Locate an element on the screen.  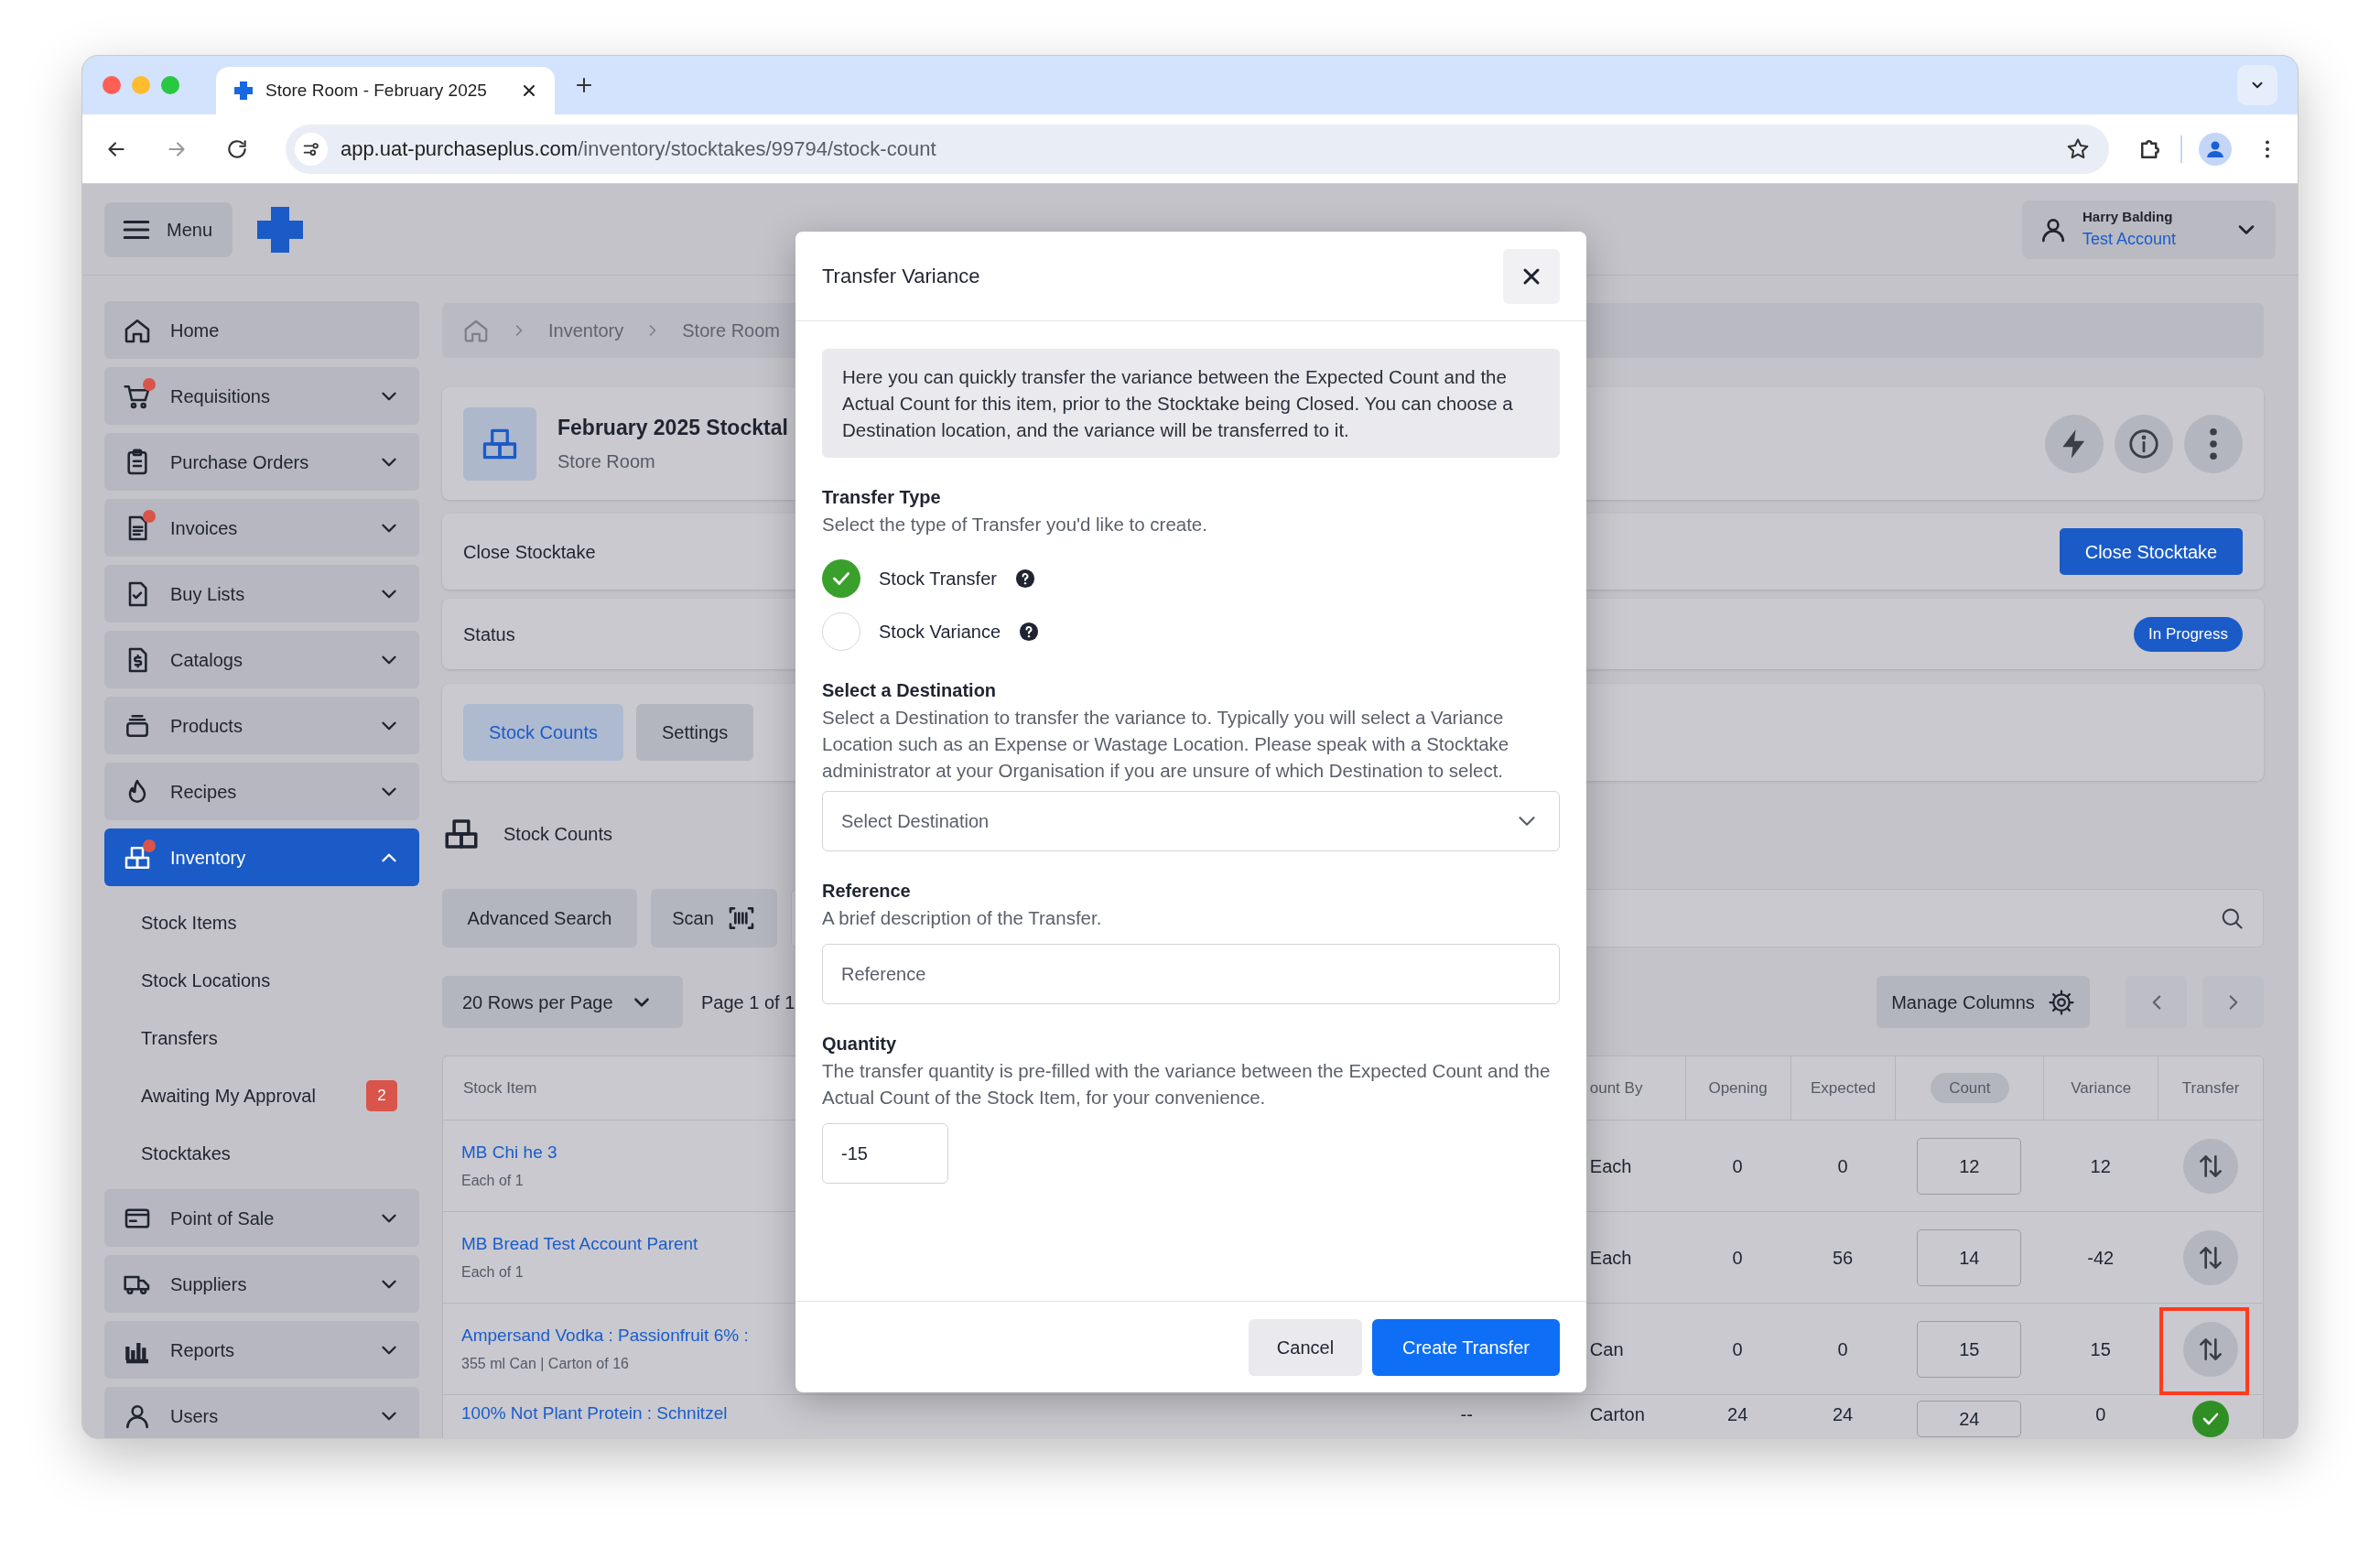
site-info-button is located at coordinates (311, 149).